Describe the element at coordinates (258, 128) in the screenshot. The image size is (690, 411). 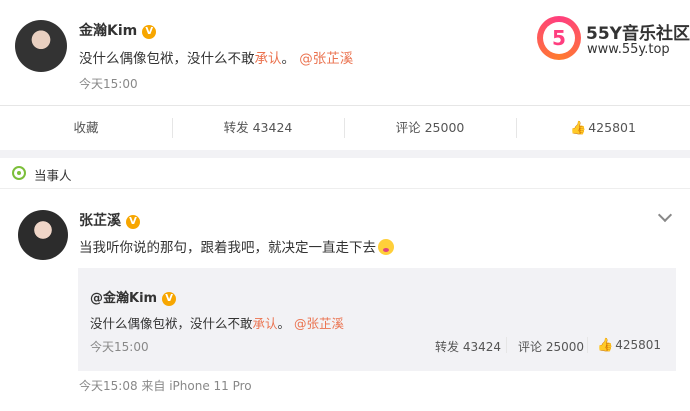
I see `repost-button: 转发 43424` at that location.